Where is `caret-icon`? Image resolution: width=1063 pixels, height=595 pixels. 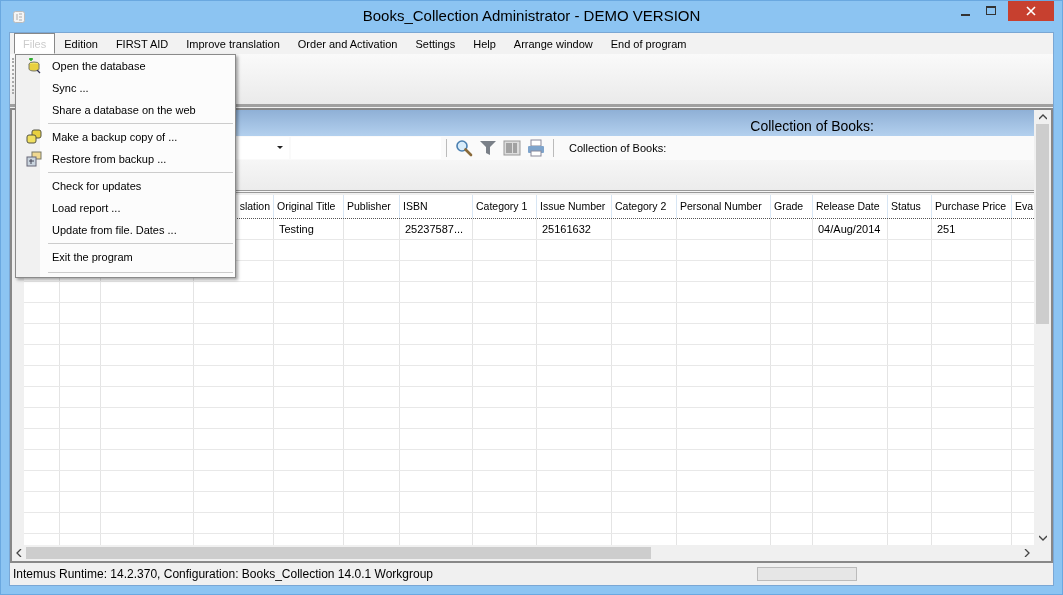 caret-icon is located at coordinates (280, 148).